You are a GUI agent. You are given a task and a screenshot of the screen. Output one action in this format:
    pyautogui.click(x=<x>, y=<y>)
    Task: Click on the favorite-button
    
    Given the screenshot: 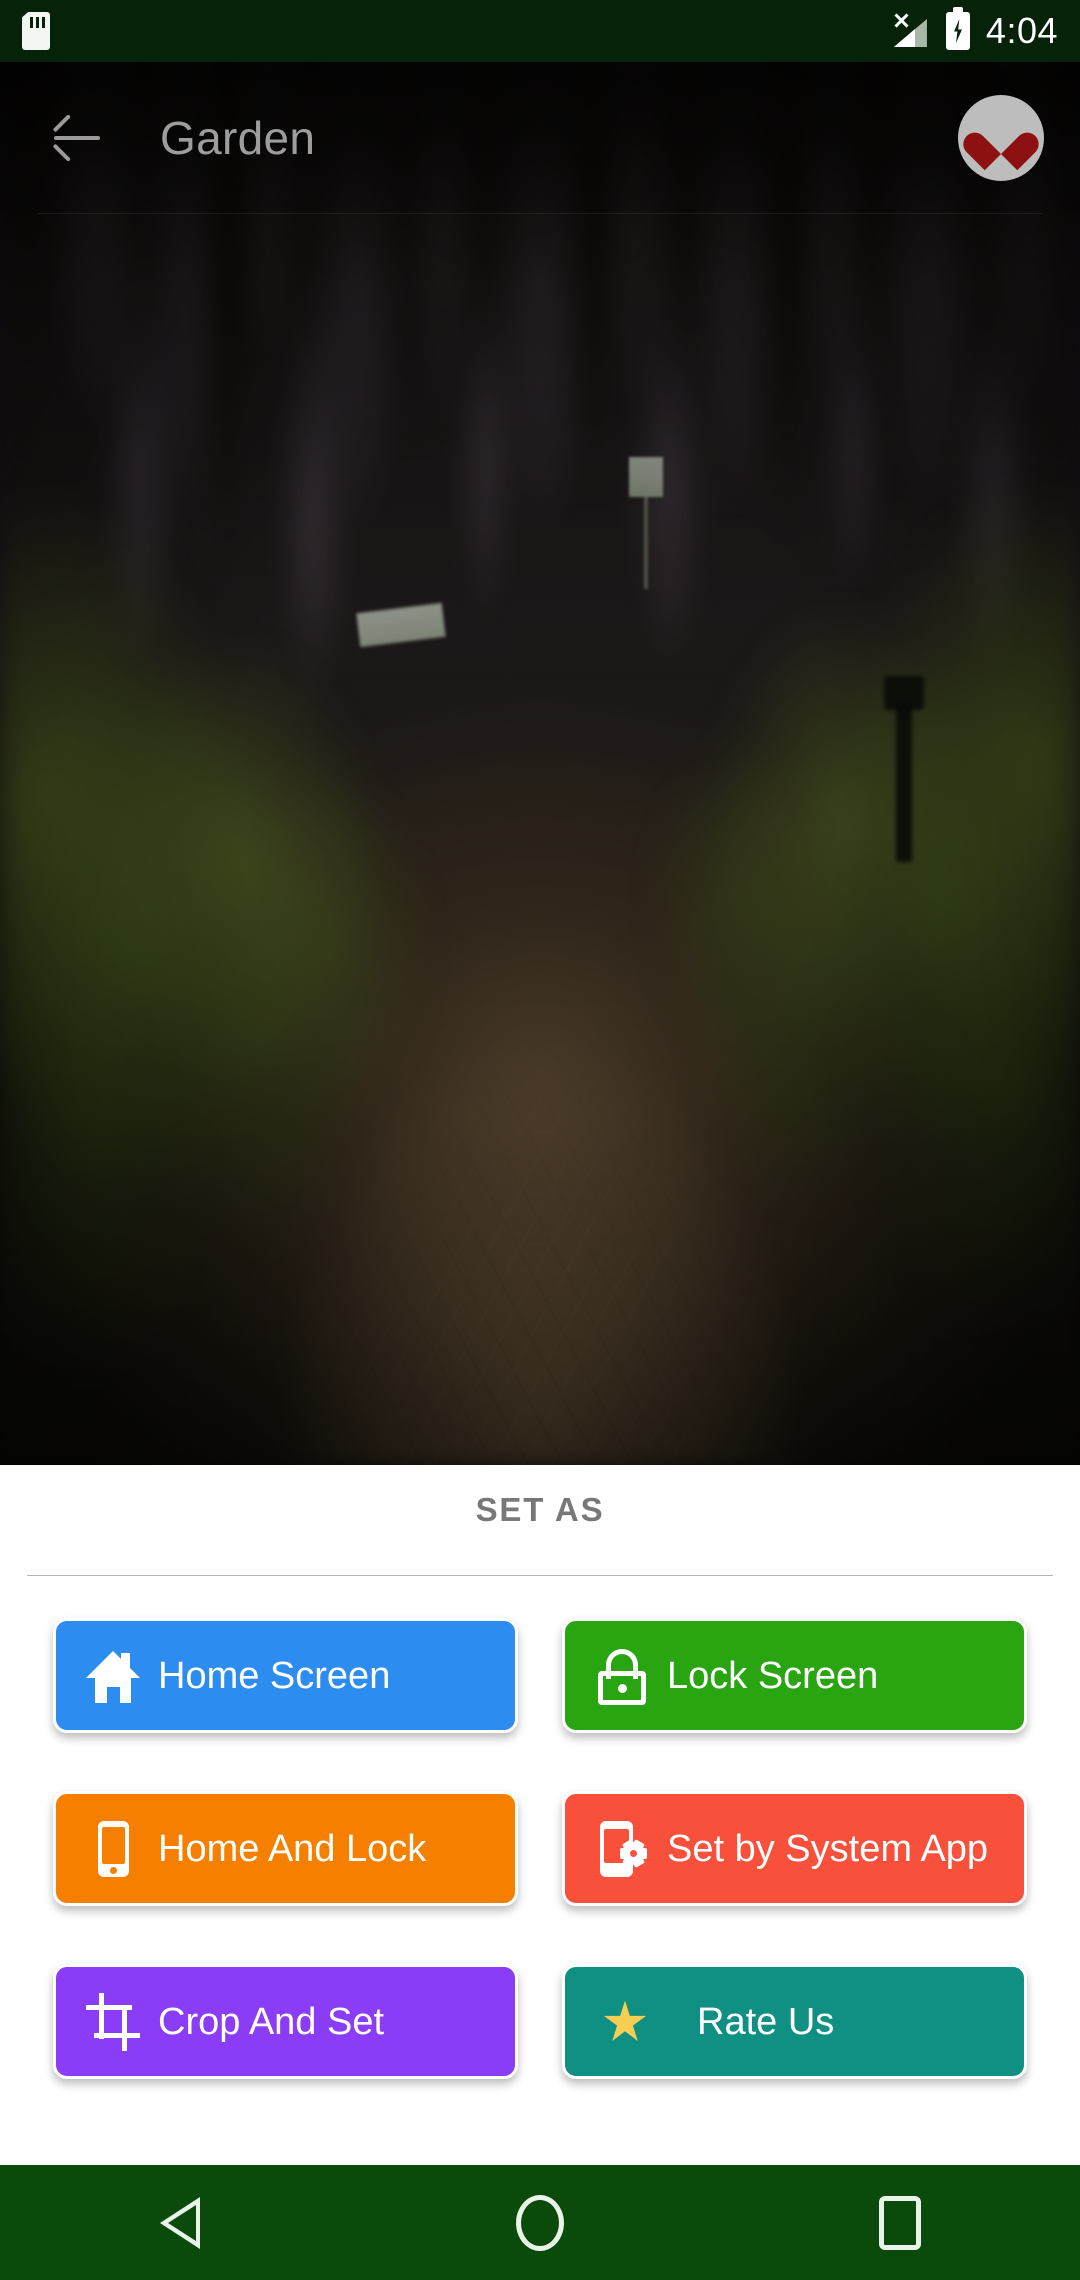 What is the action you would take?
    pyautogui.click(x=1001, y=138)
    